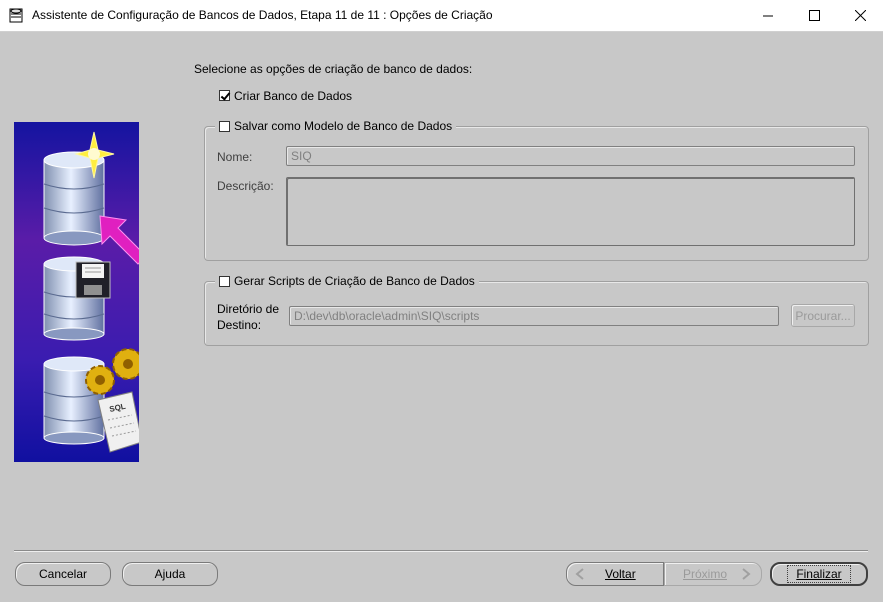  Describe the element at coordinates (93, 280) in the screenshot. I see `floppy-icon` at that location.